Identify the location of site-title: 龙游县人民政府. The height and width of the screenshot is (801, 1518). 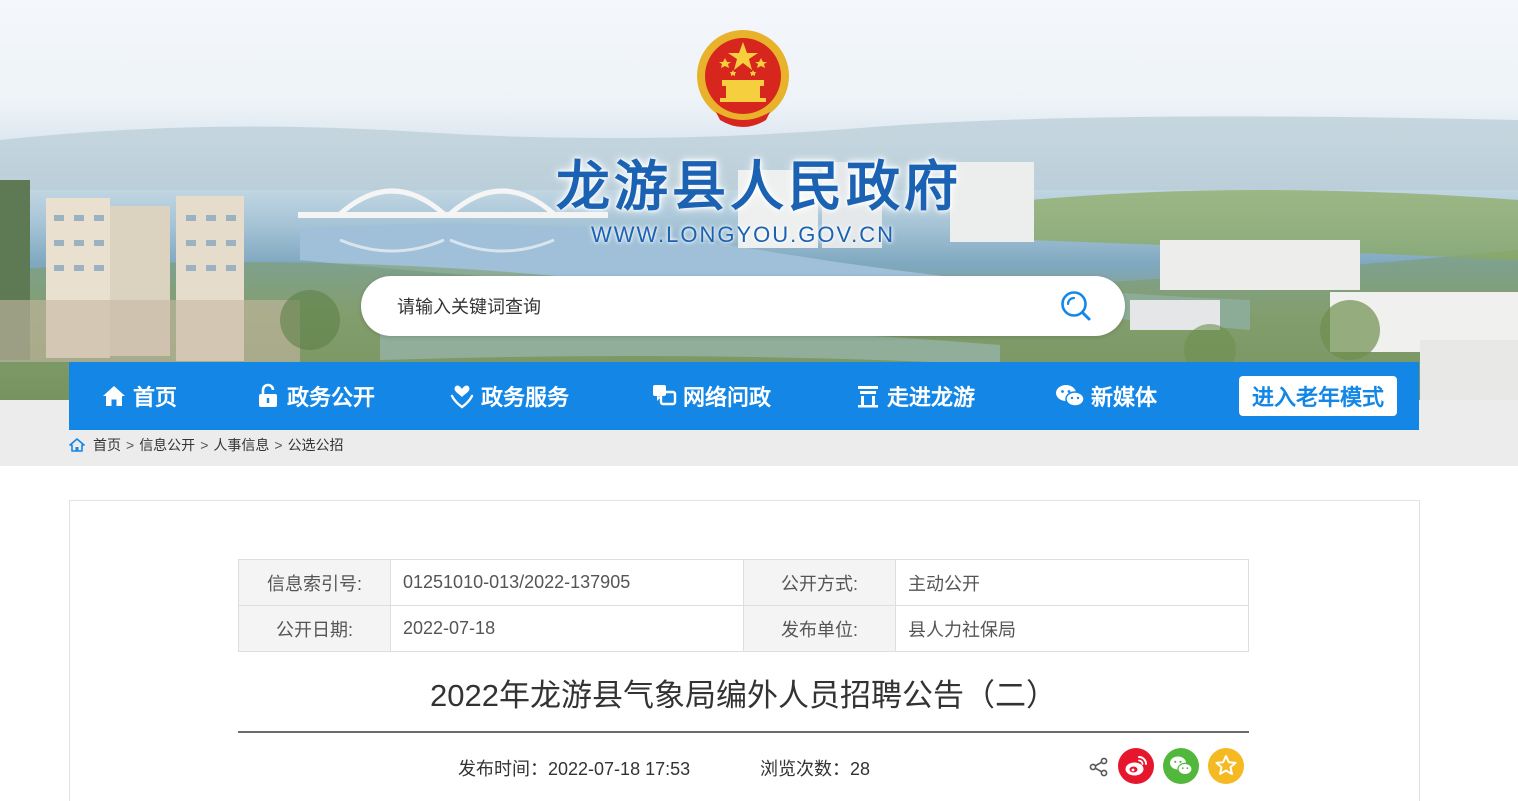
(759, 186).